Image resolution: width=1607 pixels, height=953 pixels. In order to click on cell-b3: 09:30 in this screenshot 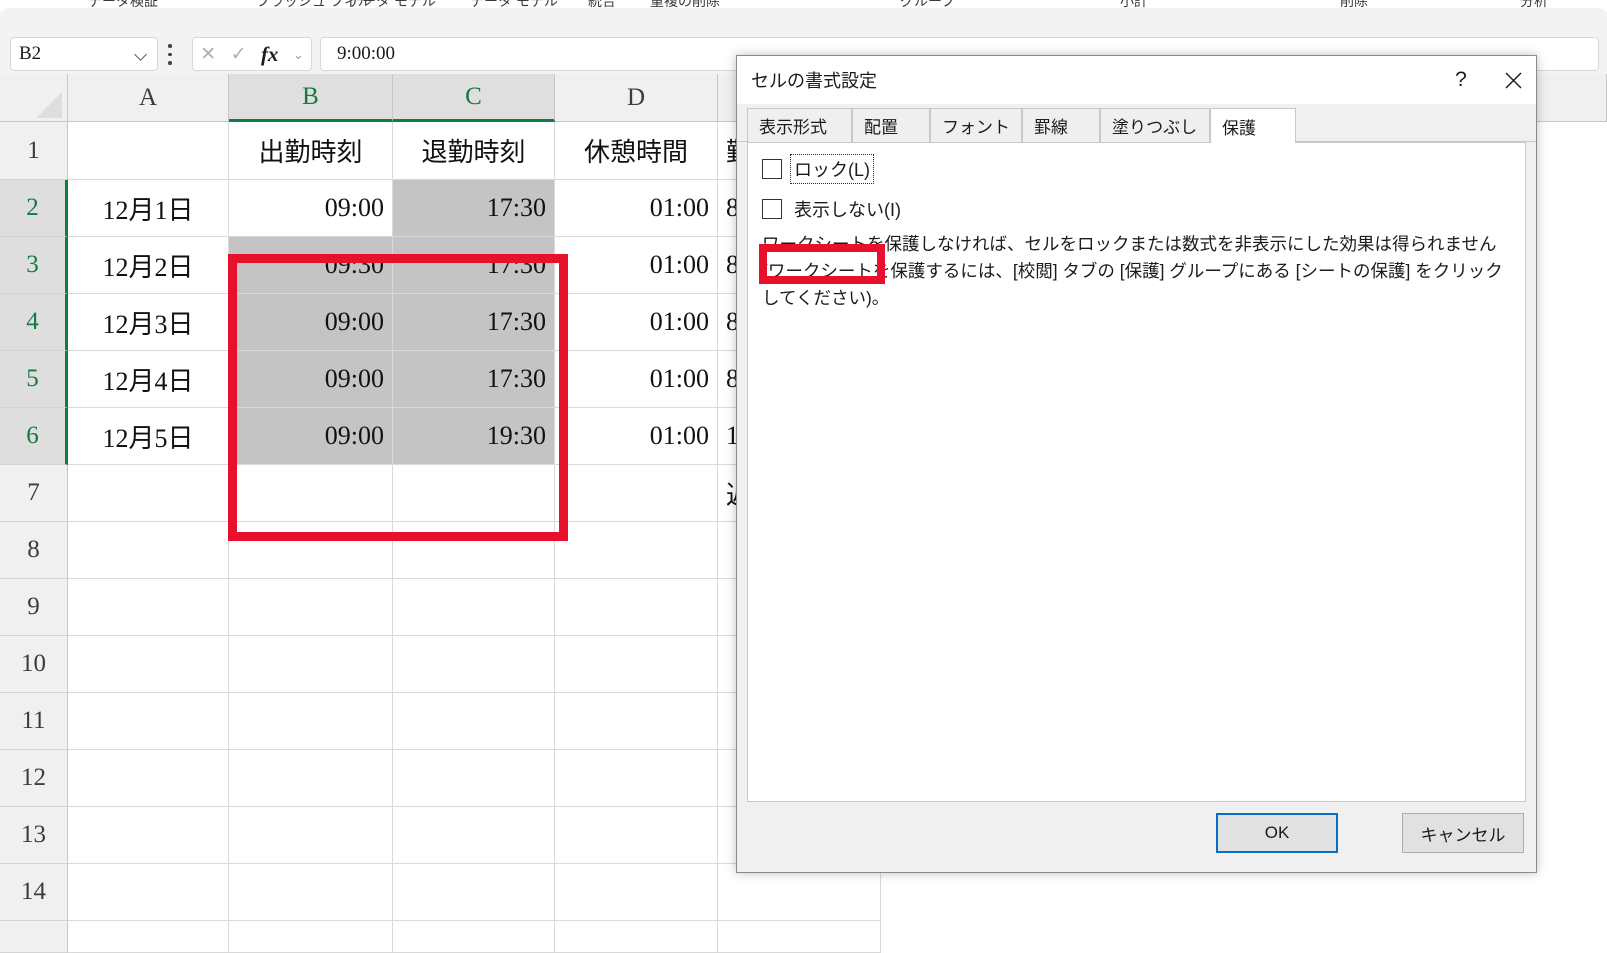, I will do `click(311, 265)`.